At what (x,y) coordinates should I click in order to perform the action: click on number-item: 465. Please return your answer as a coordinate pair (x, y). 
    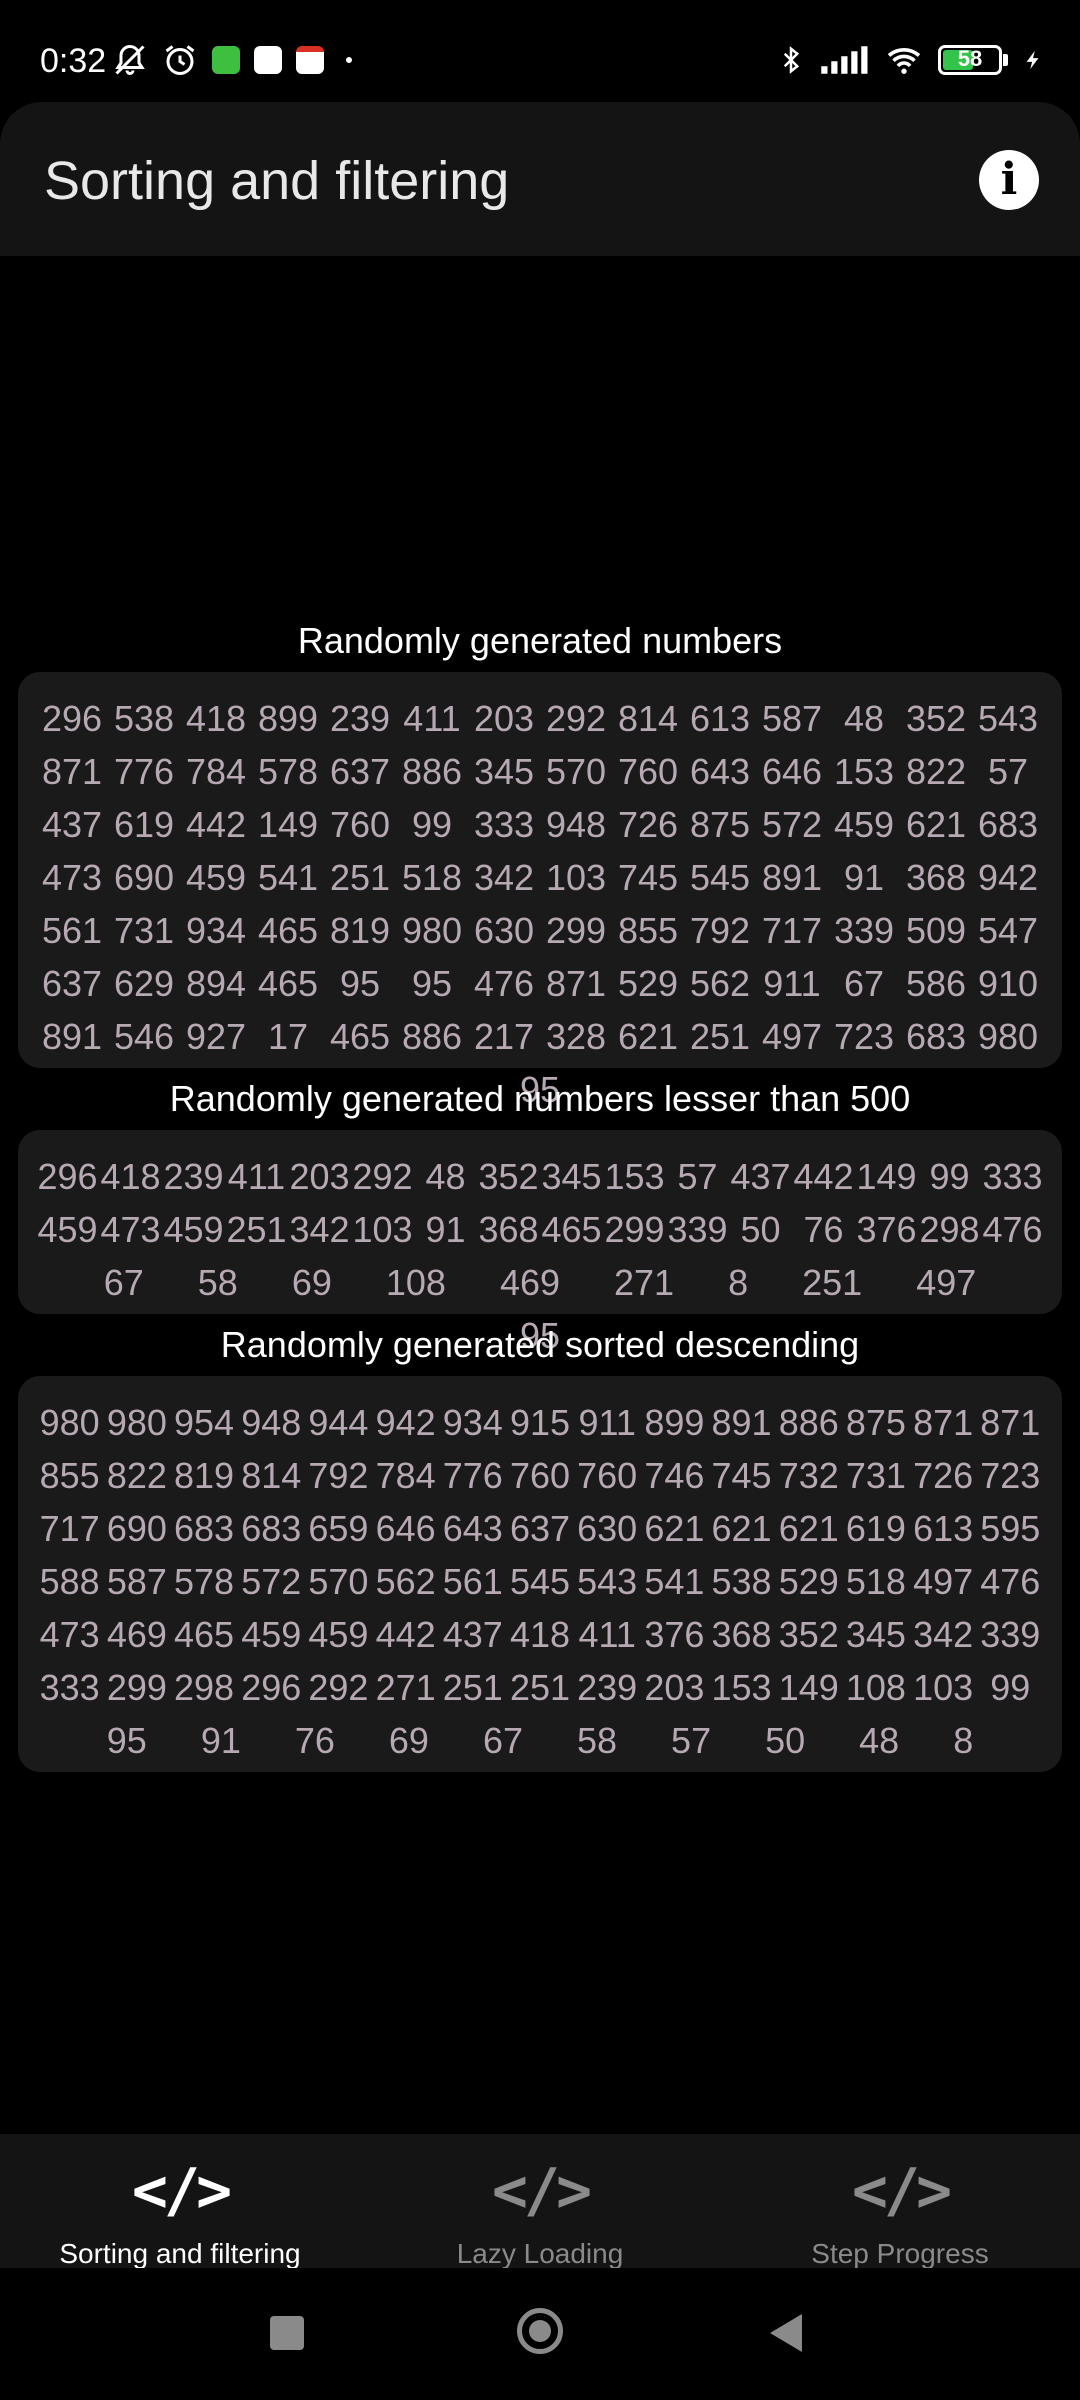
    Looking at the image, I should click on (571, 1229).